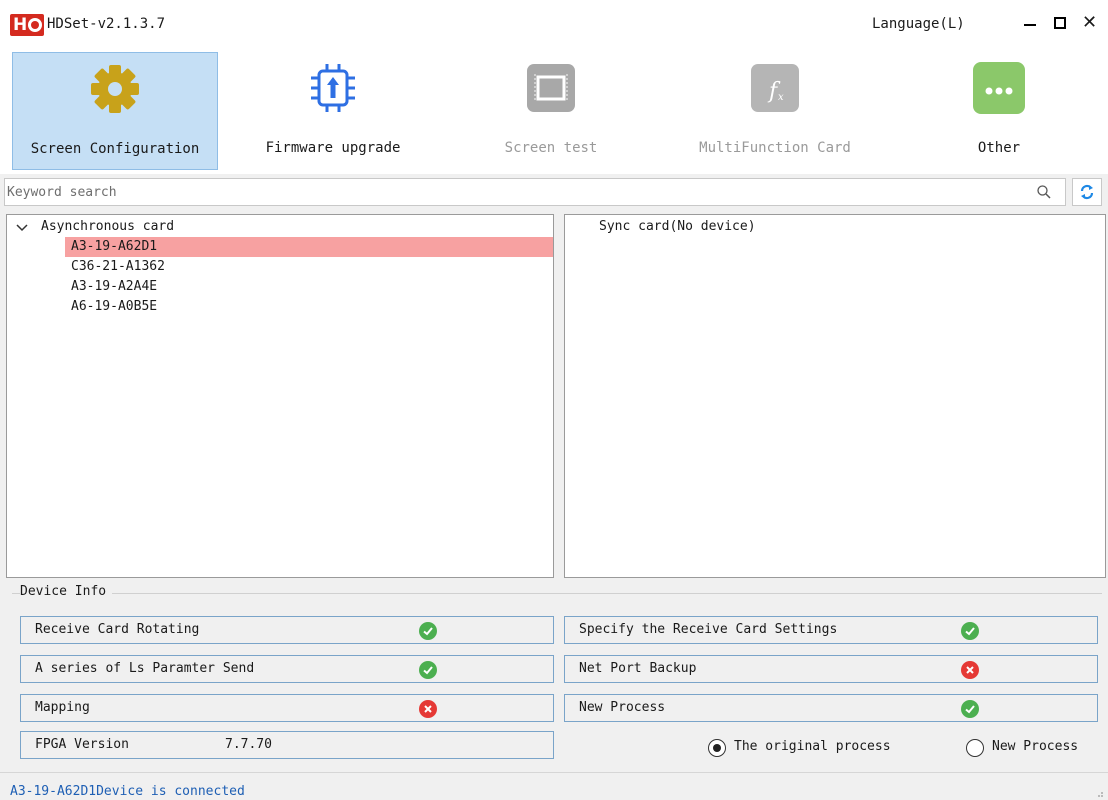 This screenshot has width=1108, height=800. Describe the element at coordinates (554, 772) in the screenshot. I see `statusbar-divider` at that location.